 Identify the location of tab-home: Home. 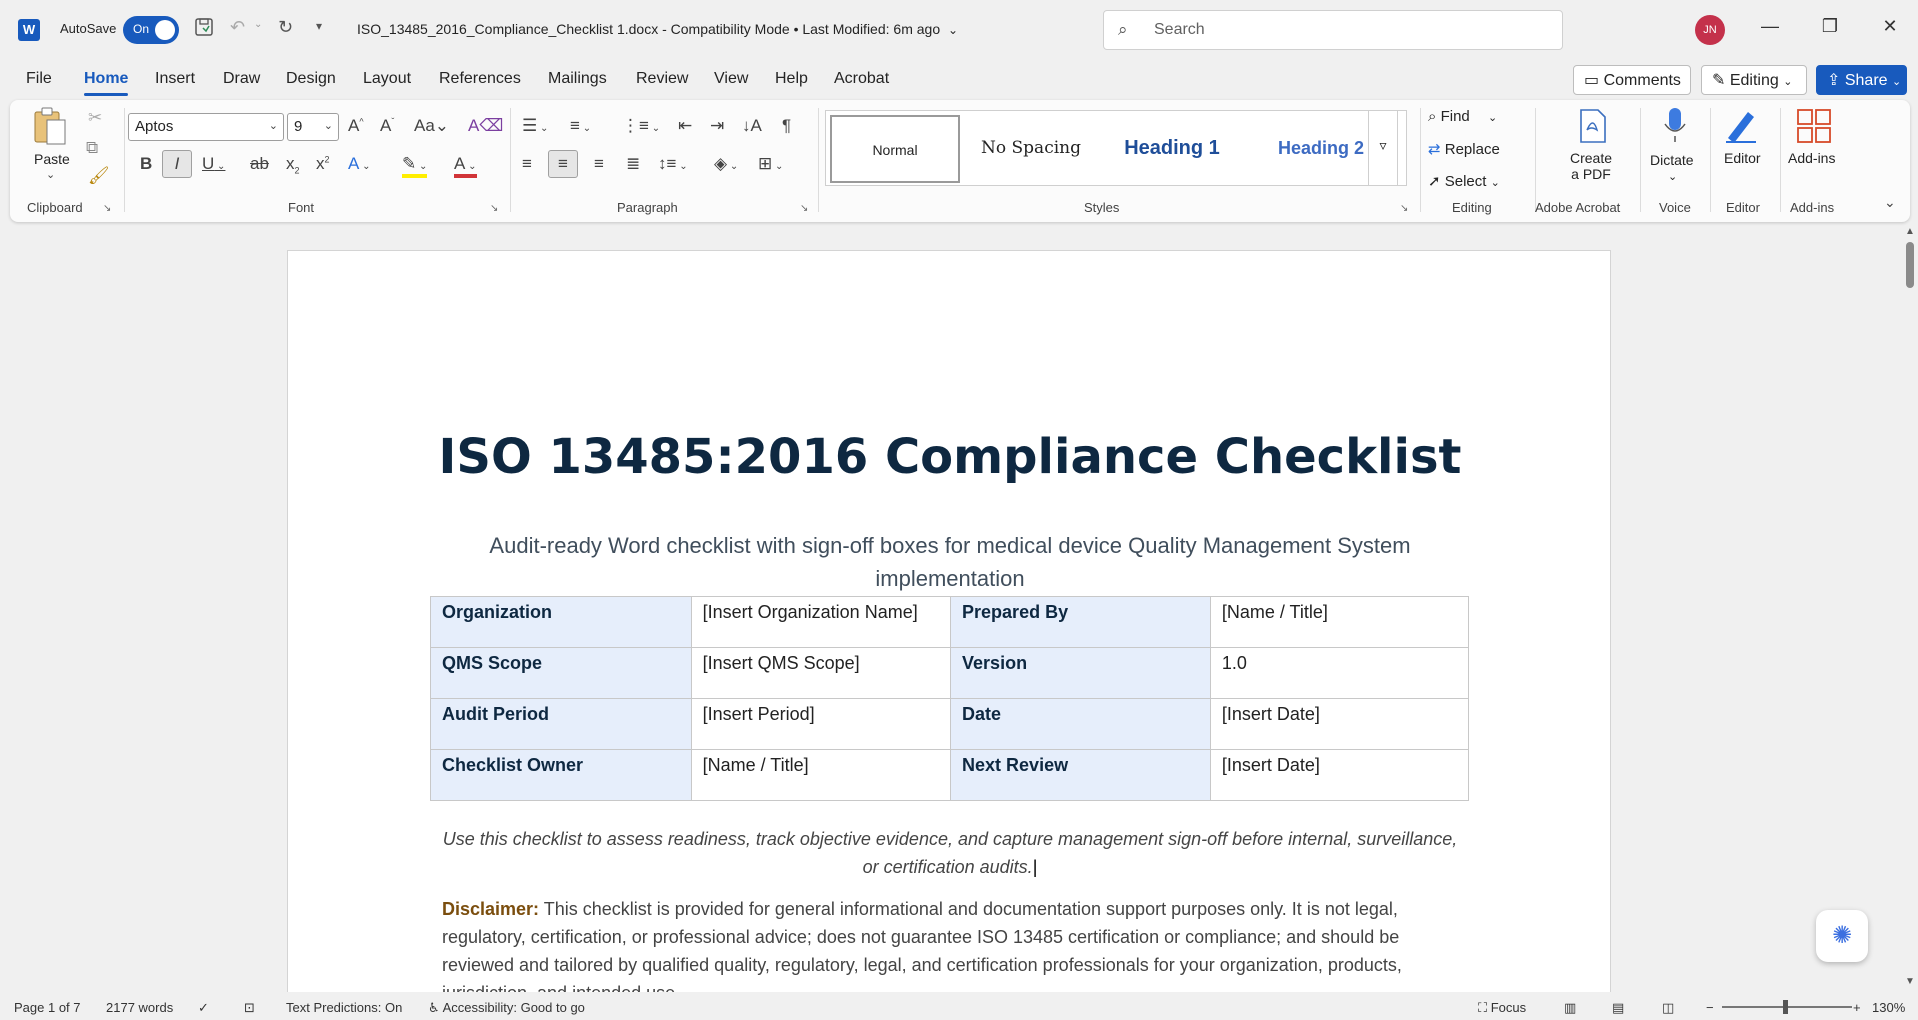
(106, 83).